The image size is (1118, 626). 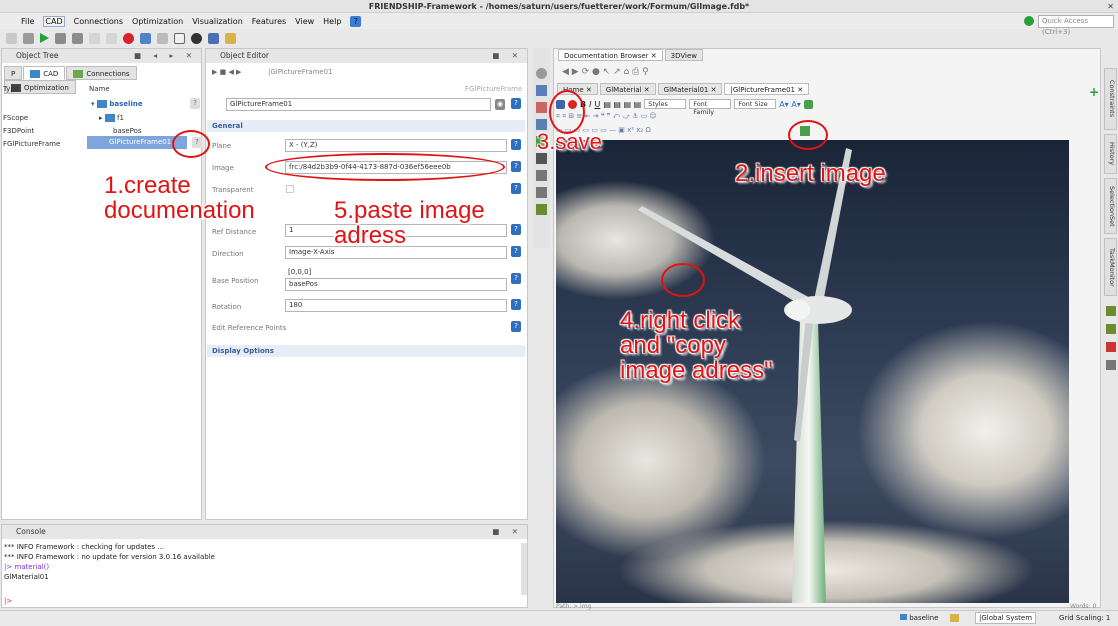 I want to click on menu-features: Features, so click(x=269, y=21).